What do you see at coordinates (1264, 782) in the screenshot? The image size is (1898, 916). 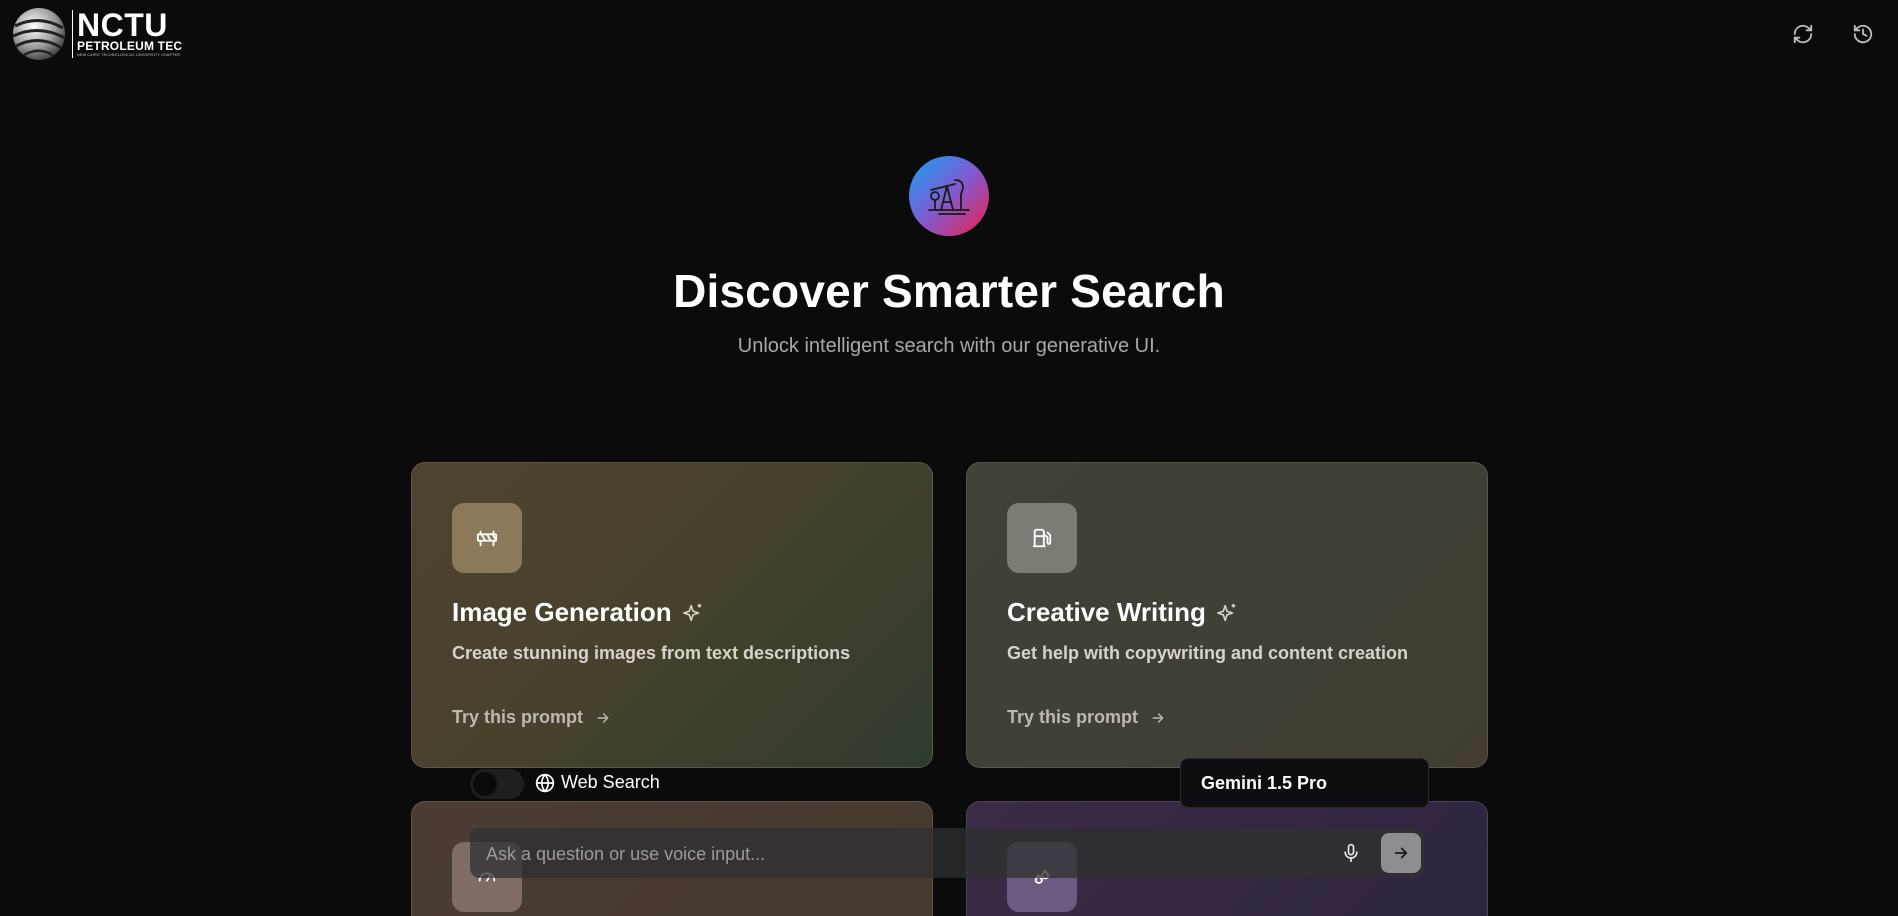 I see `model-name: Gemini 1.5 Pro` at bounding box center [1264, 782].